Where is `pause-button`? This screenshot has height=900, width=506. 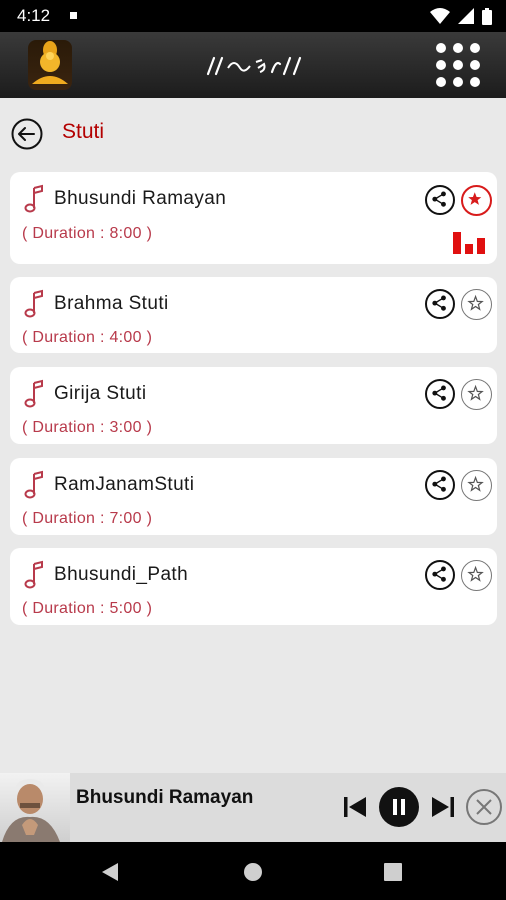 pause-button is located at coordinates (399, 807).